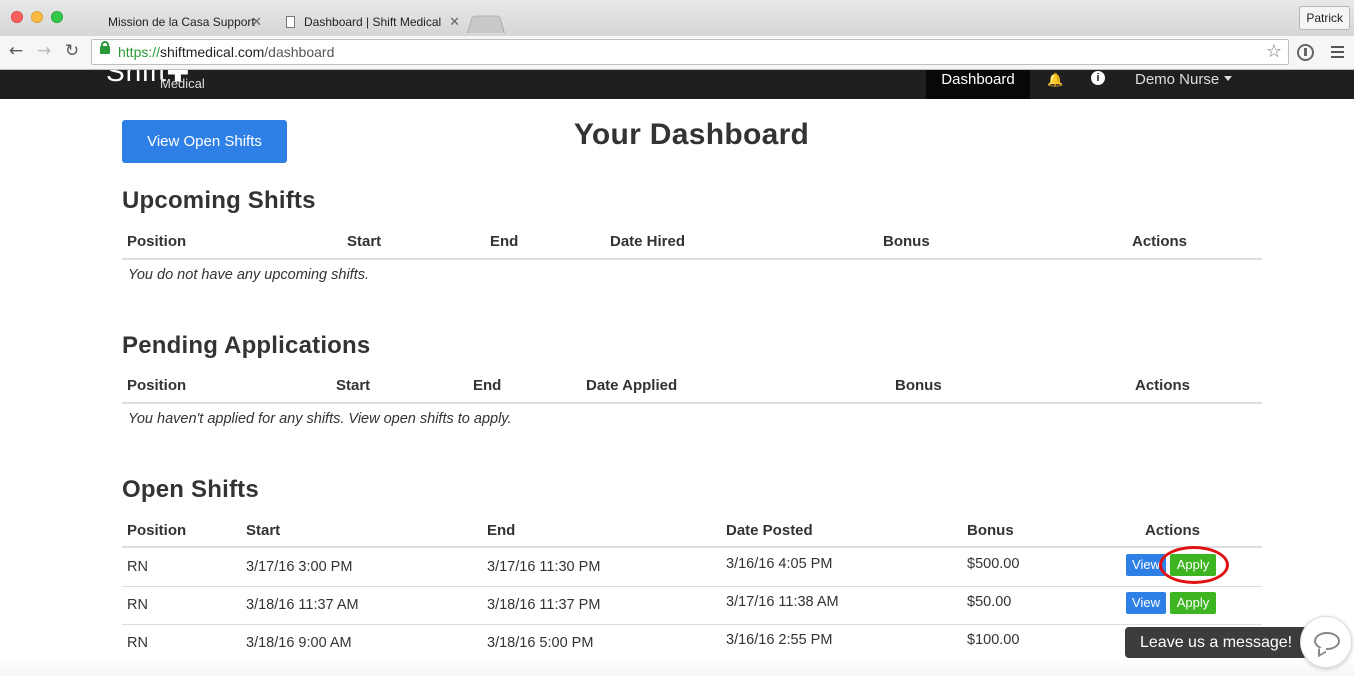 The image size is (1354, 676). Describe the element at coordinates (105, 47) in the screenshot. I see `lock-icon` at that location.